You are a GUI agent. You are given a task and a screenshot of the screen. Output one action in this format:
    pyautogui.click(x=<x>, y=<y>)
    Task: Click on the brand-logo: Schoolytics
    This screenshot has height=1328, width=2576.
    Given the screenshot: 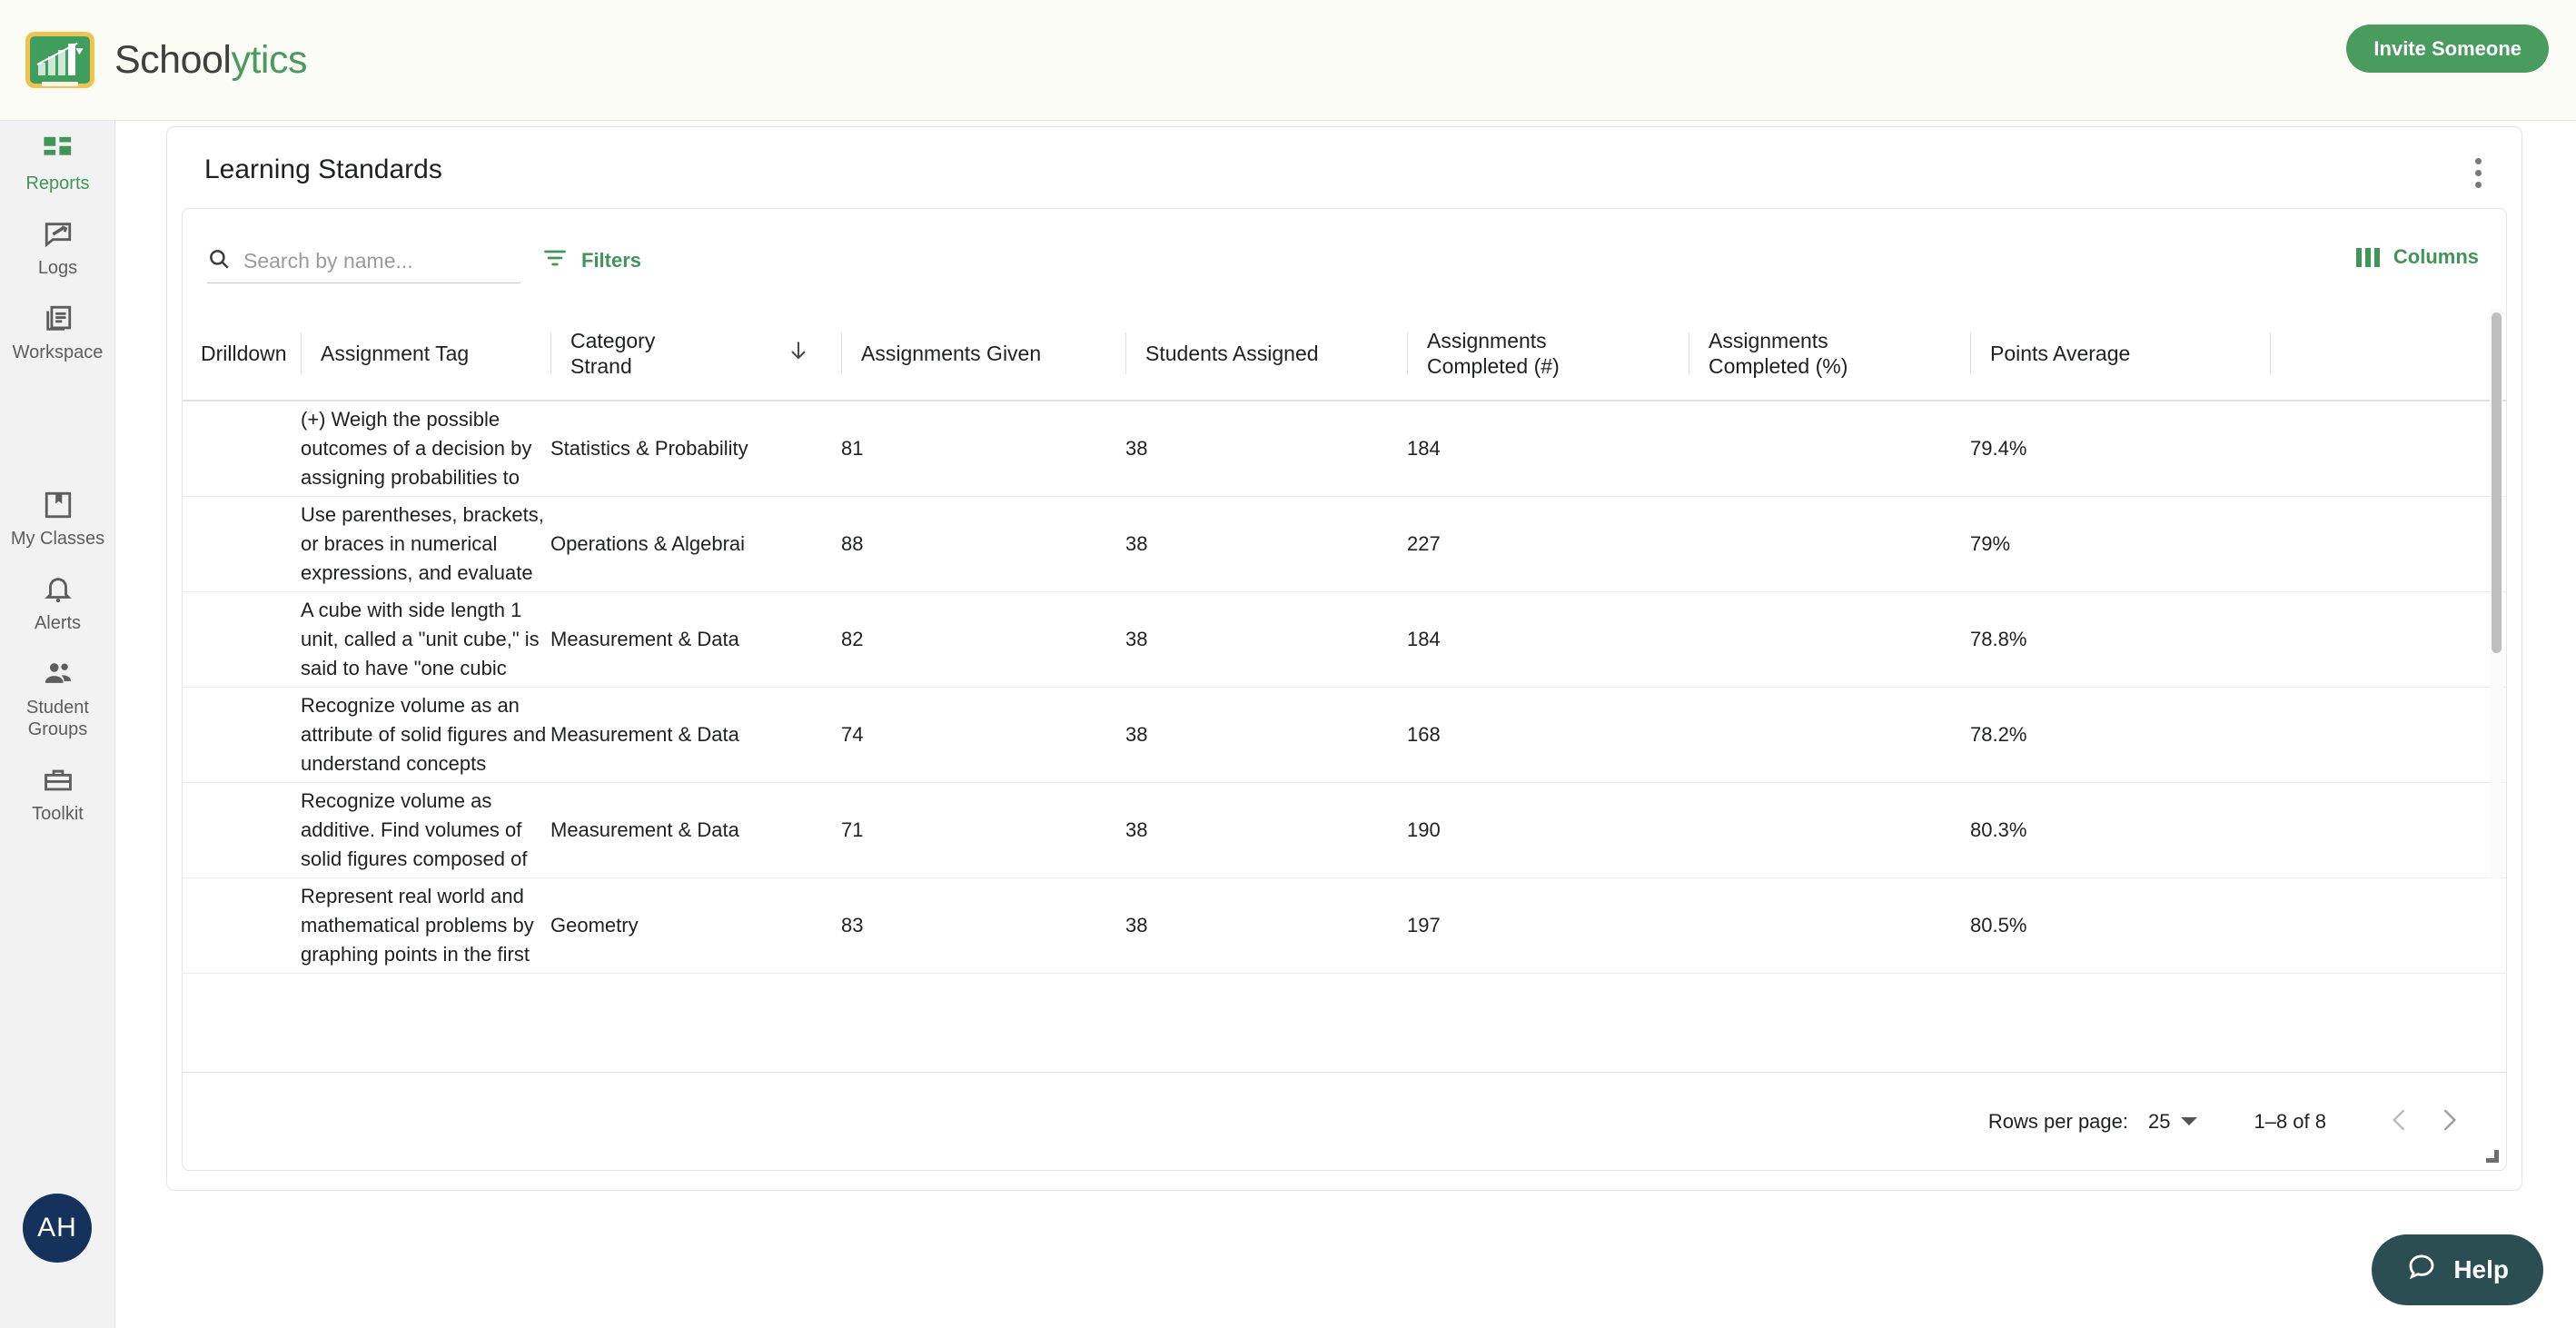 What is the action you would take?
    pyautogui.click(x=166, y=60)
    